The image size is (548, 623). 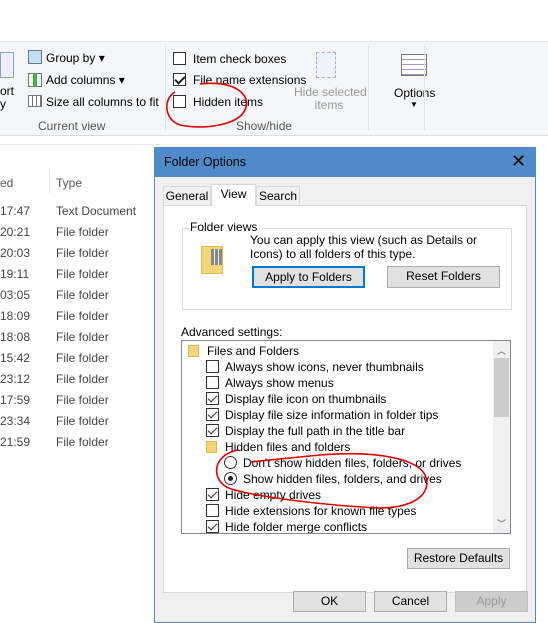 I want to click on table-row: 17:47 Text Document, so click(x=80, y=211).